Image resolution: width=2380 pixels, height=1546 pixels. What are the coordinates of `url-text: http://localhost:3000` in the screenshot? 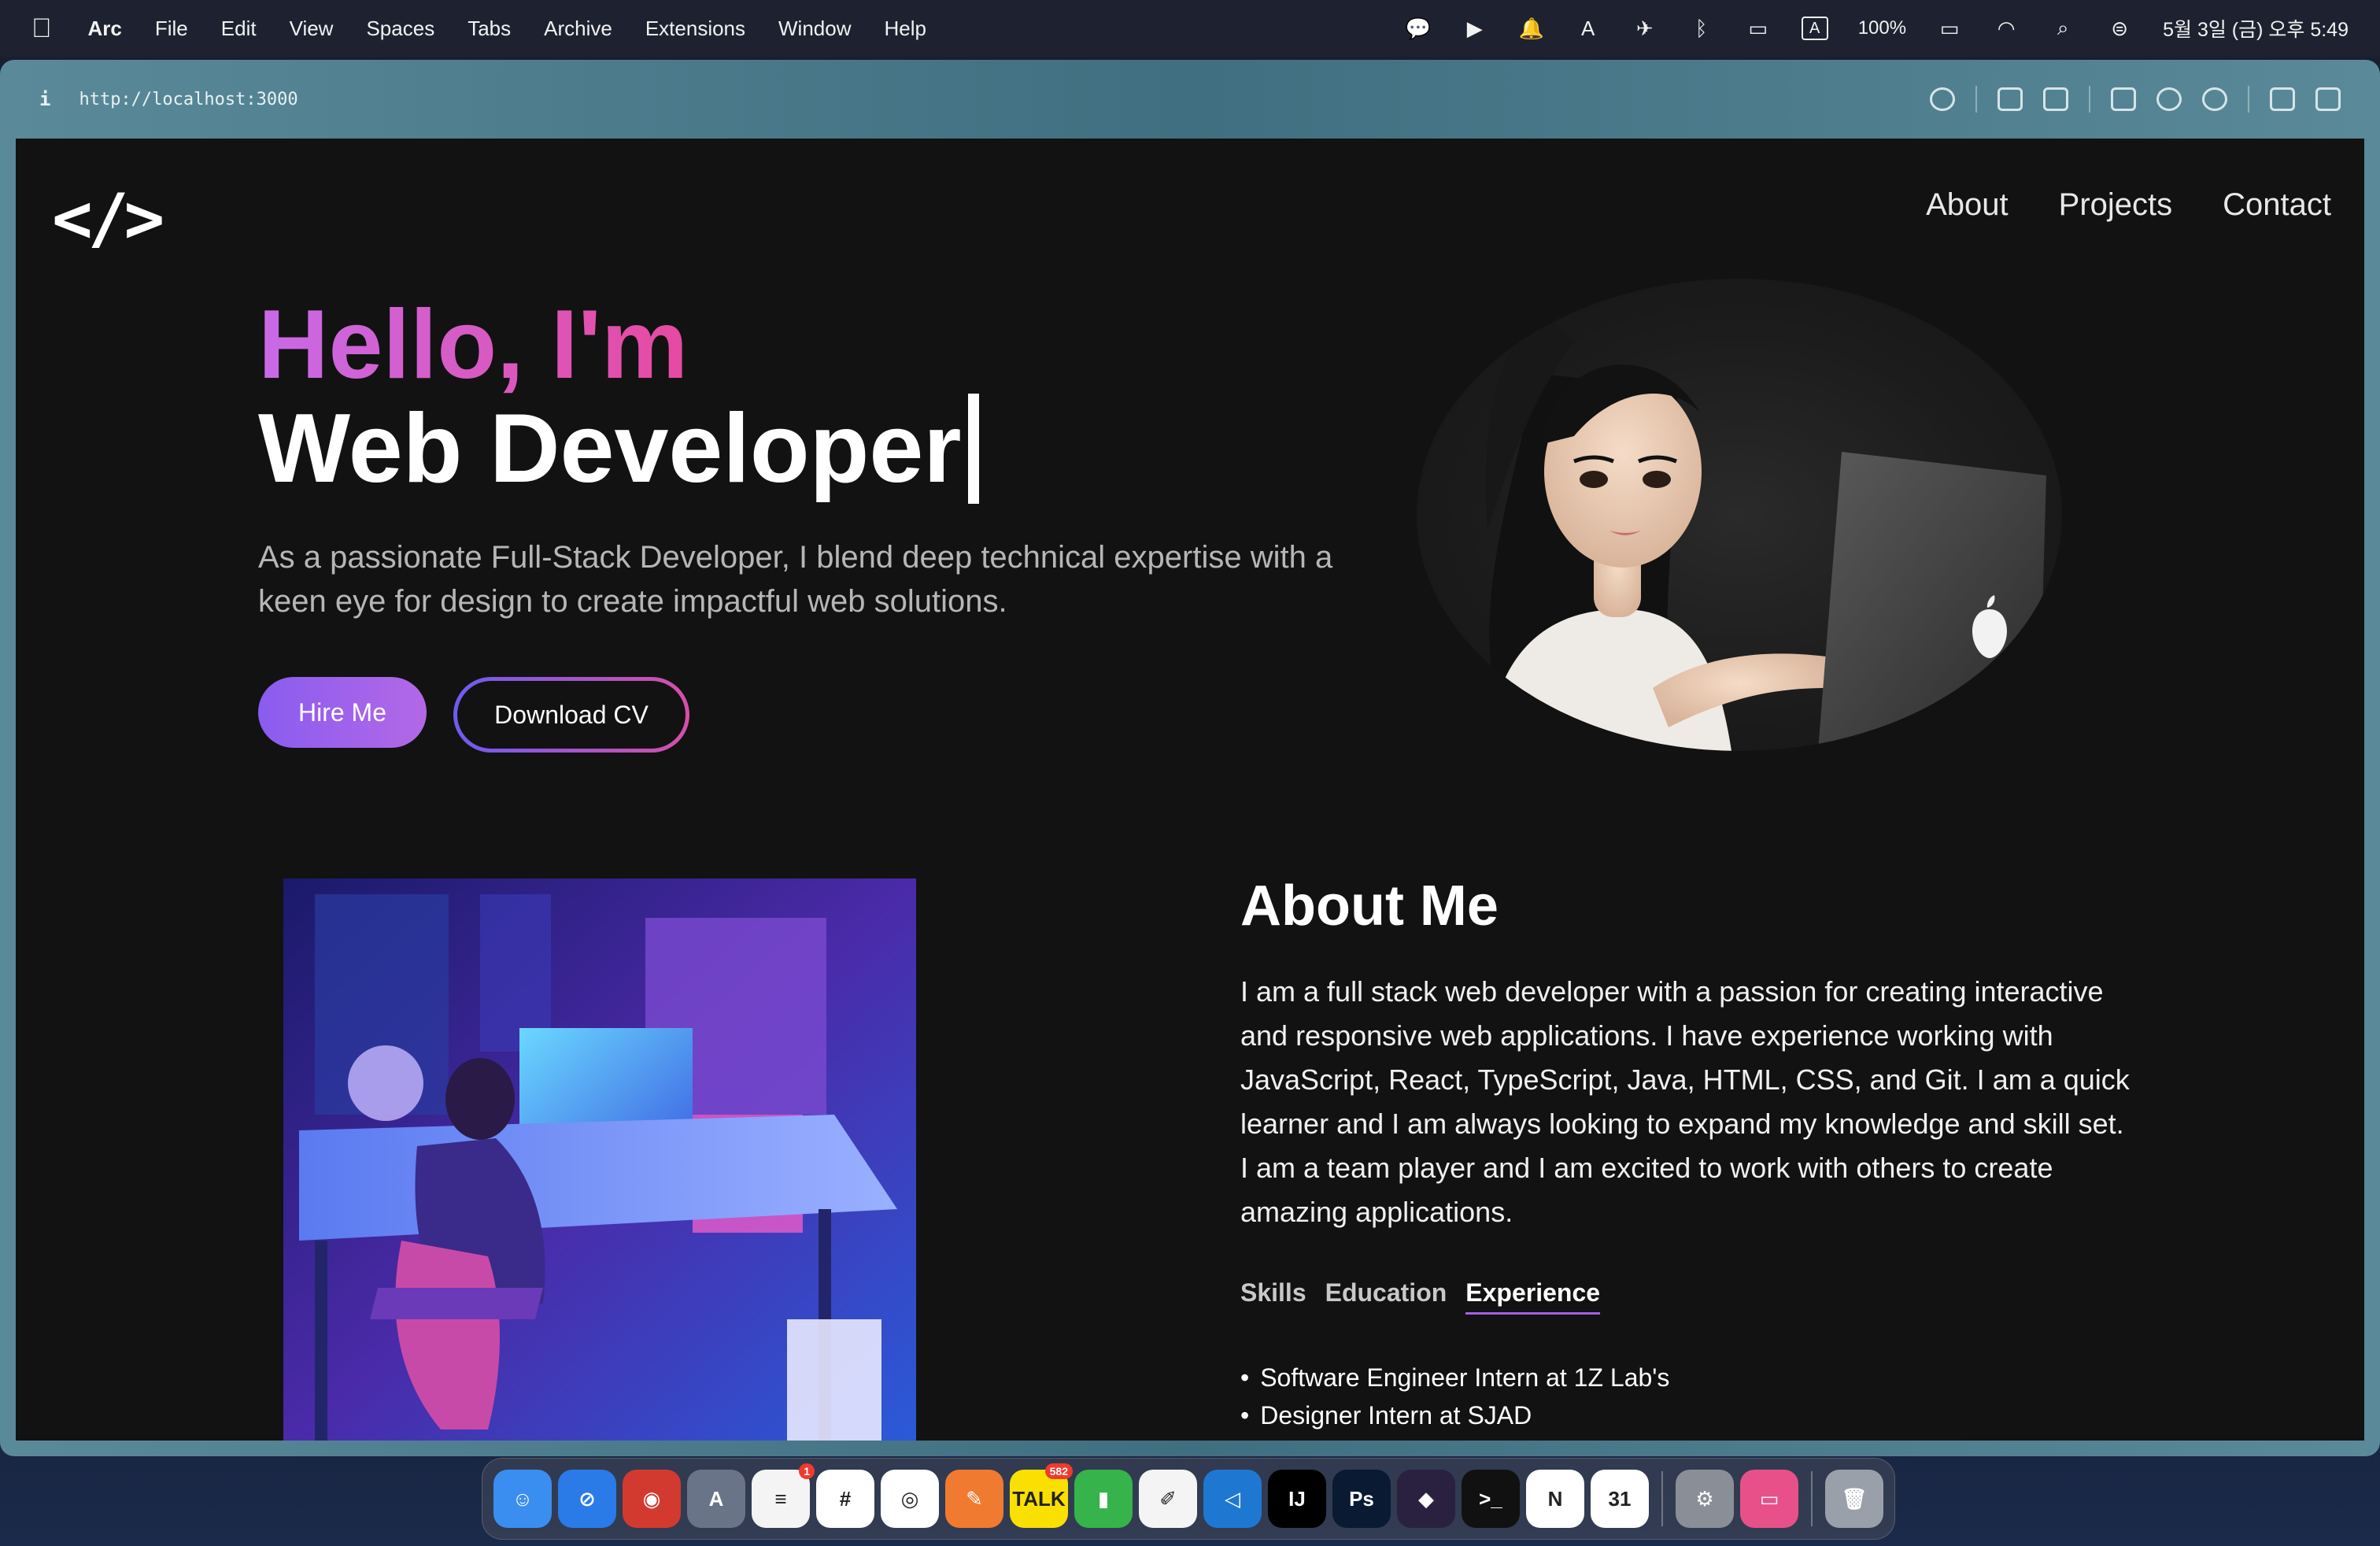 It's located at (188, 99).